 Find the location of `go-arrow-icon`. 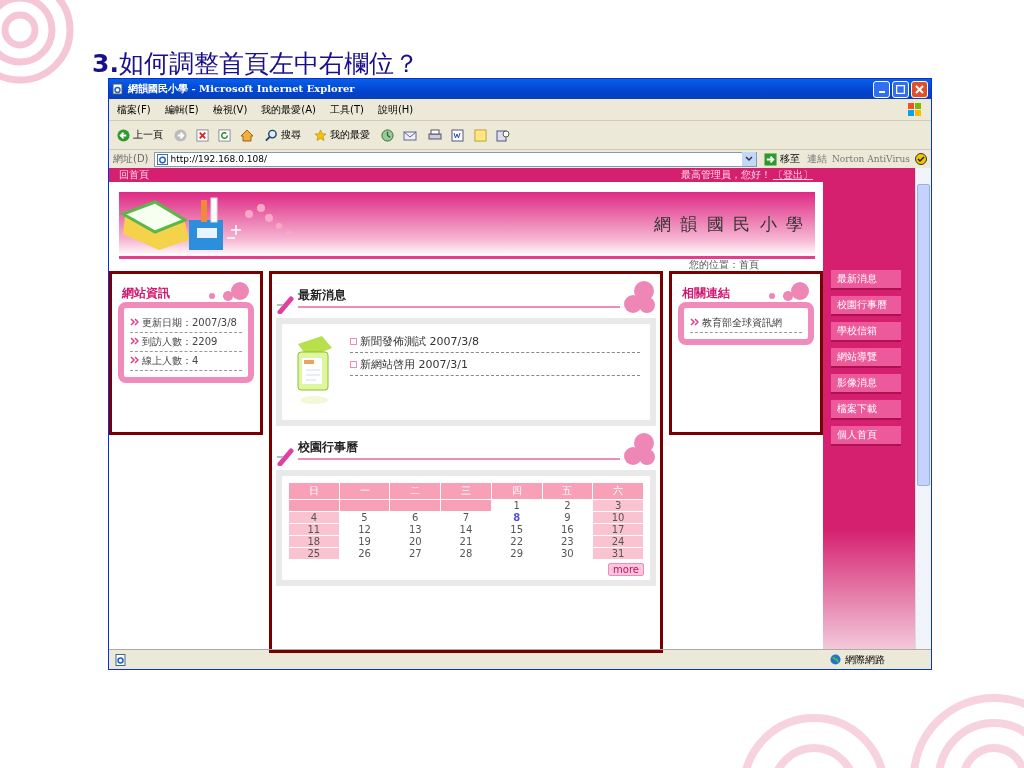

go-arrow-icon is located at coordinates (770, 159).